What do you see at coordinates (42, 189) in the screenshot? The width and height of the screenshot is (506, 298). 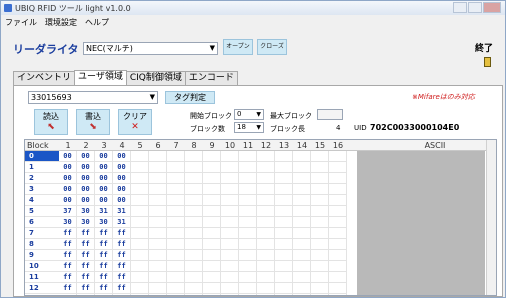 I see `grid-row-header: 3` at bounding box center [42, 189].